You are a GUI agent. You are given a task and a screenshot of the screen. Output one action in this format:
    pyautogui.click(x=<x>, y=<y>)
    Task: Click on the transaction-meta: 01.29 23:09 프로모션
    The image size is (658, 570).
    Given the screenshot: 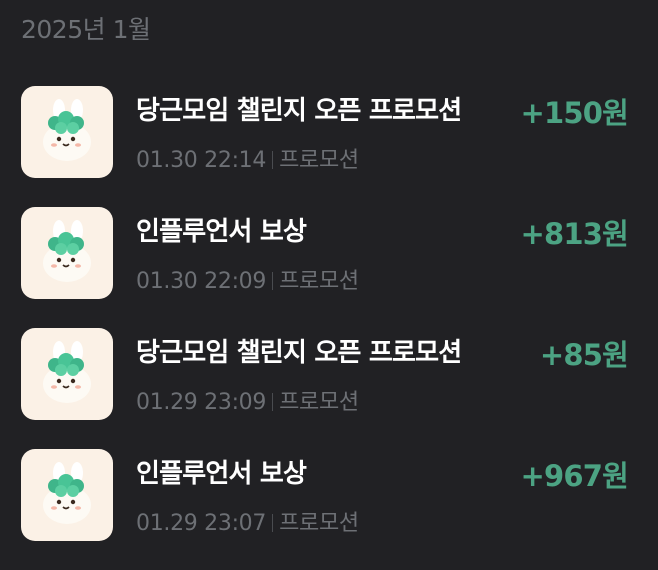 What is the action you would take?
    pyautogui.click(x=247, y=400)
    